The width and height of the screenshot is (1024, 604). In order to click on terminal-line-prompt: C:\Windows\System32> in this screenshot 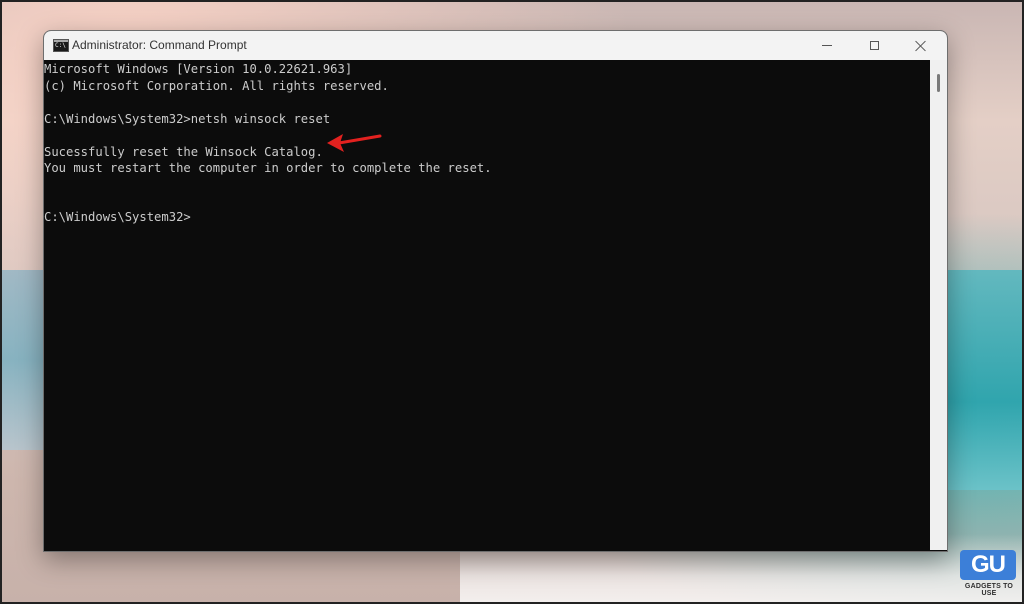, I will do `click(117, 217)`.